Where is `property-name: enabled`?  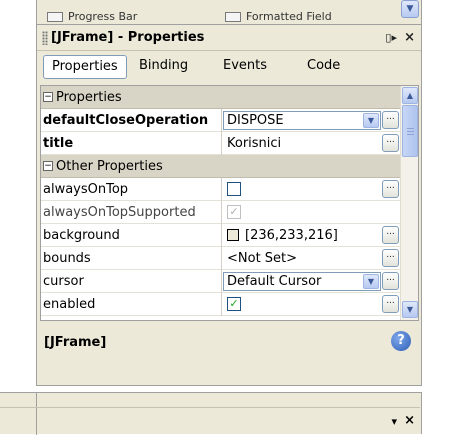
property-name: enabled is located at coordinates (69, 304).